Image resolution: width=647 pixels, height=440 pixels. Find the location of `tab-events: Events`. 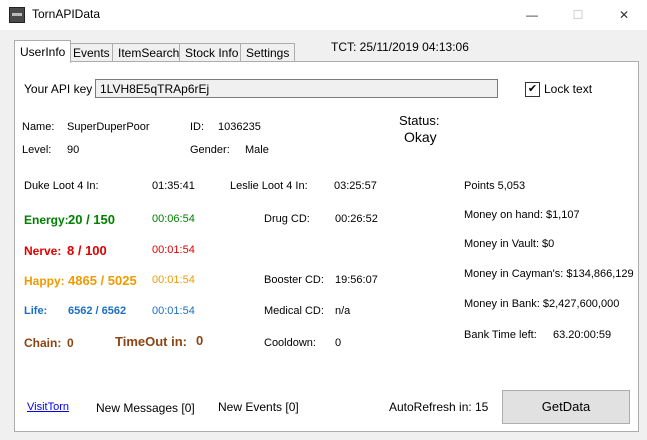

tab-events: Events is located at coordinates (91, 52).